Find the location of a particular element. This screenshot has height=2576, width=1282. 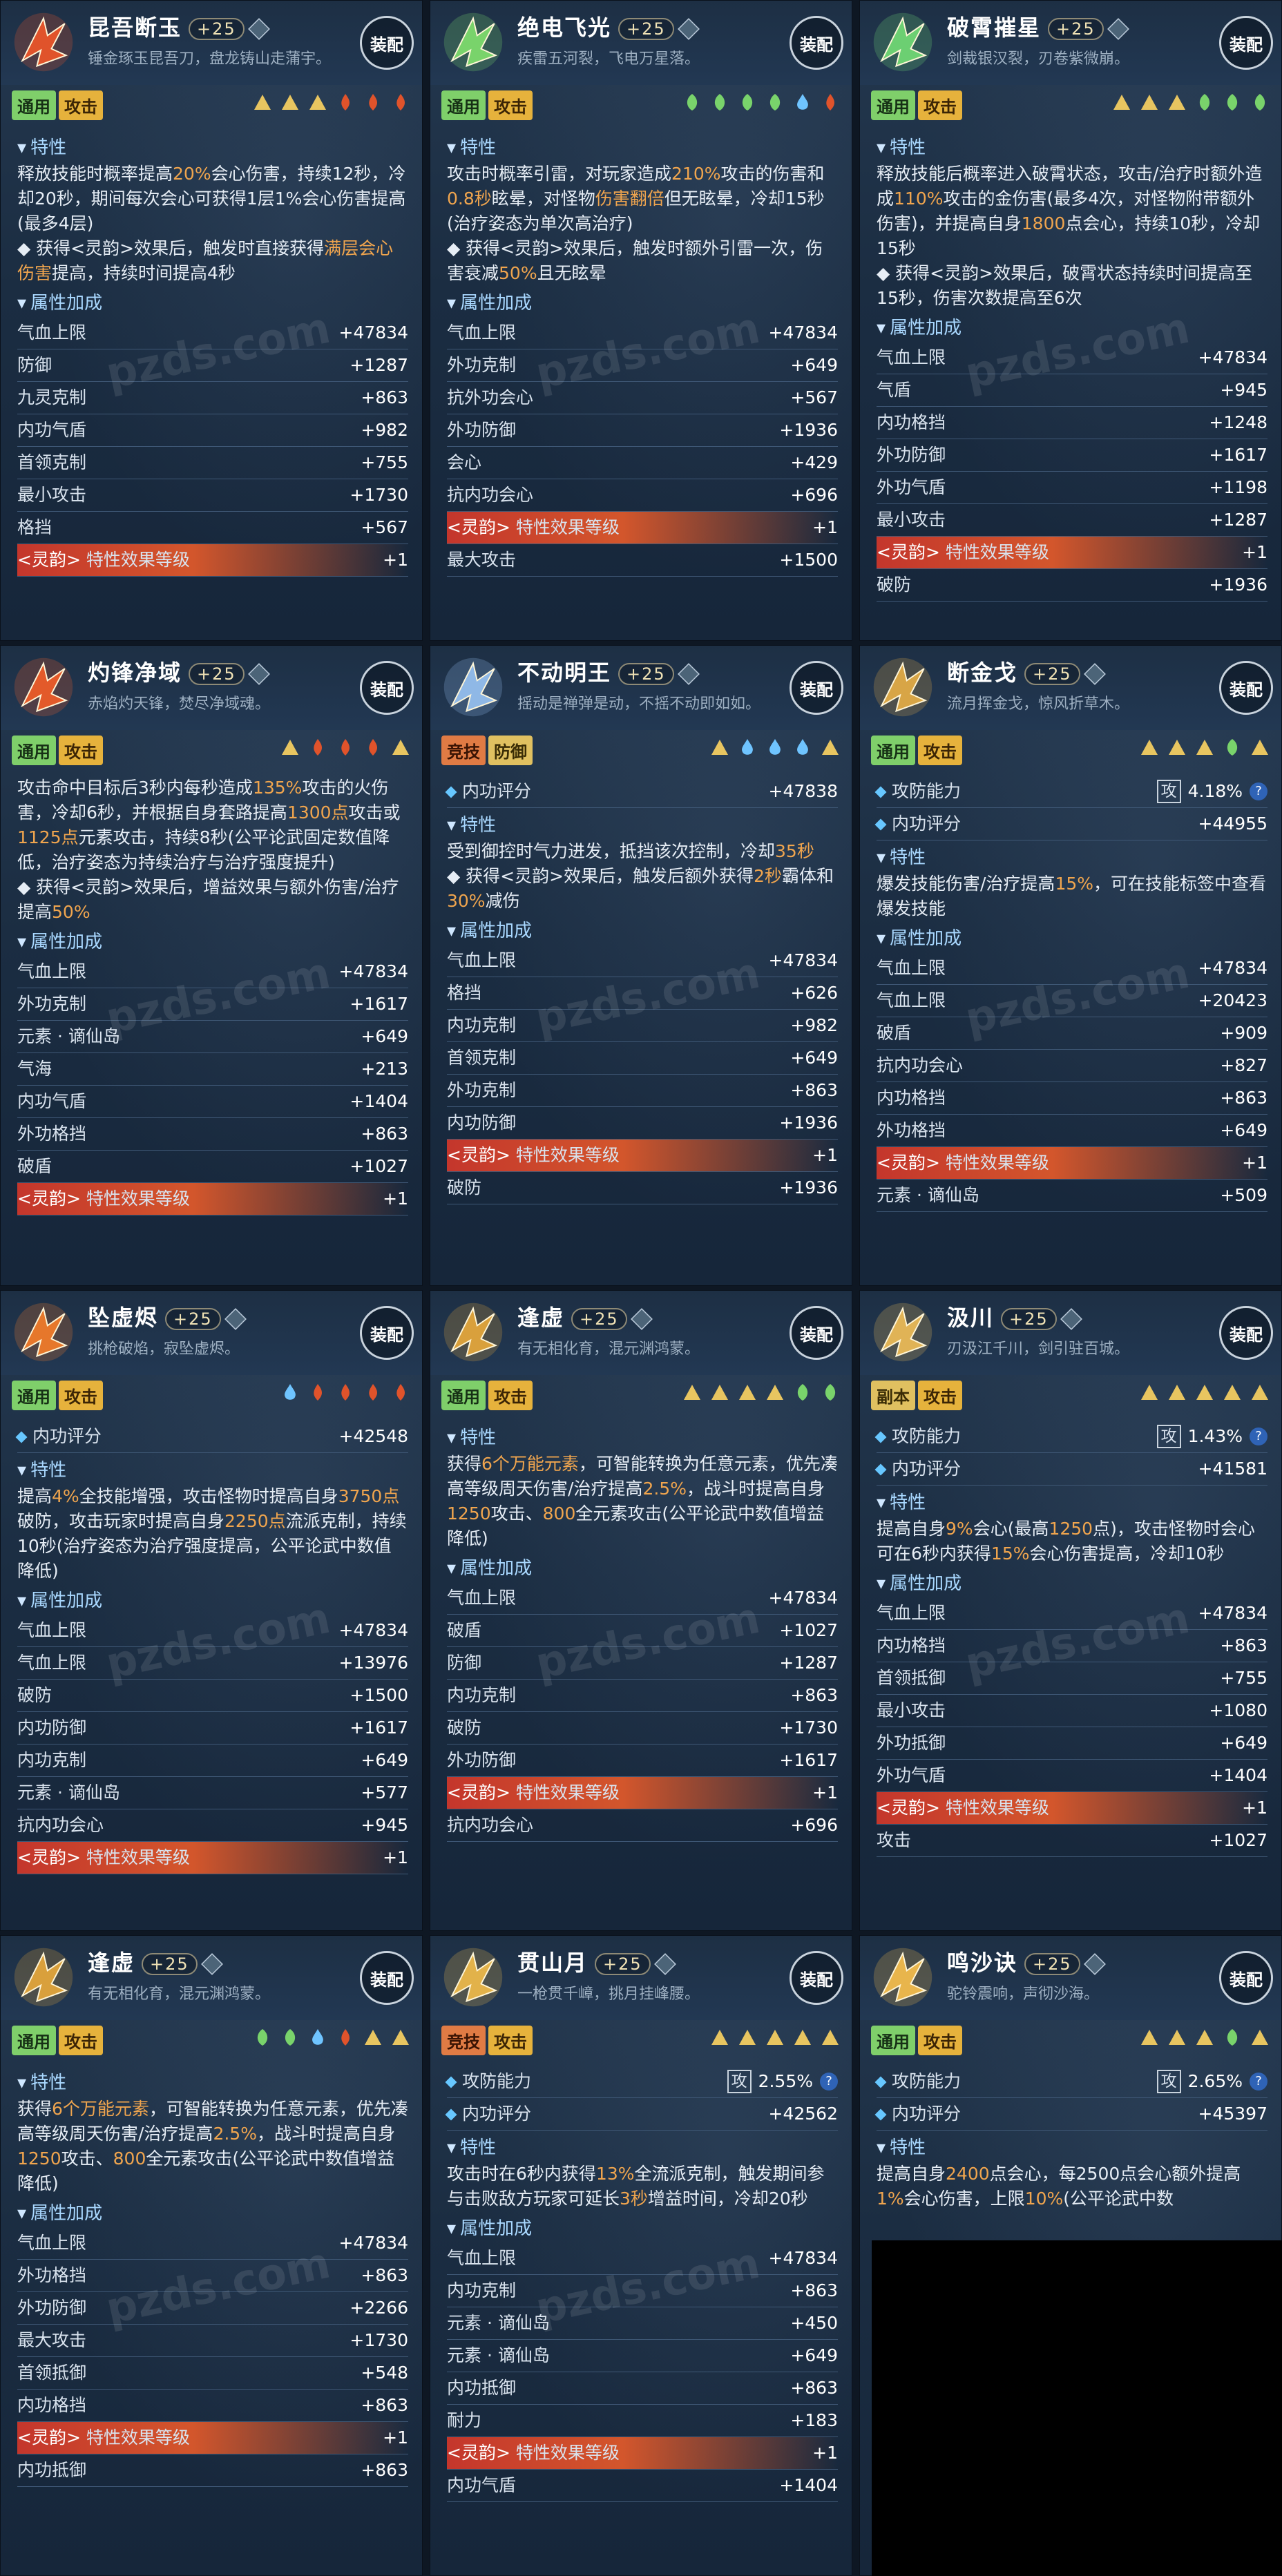

score-row: 内功评分 +42548 is located at coordinates (211, 1437).